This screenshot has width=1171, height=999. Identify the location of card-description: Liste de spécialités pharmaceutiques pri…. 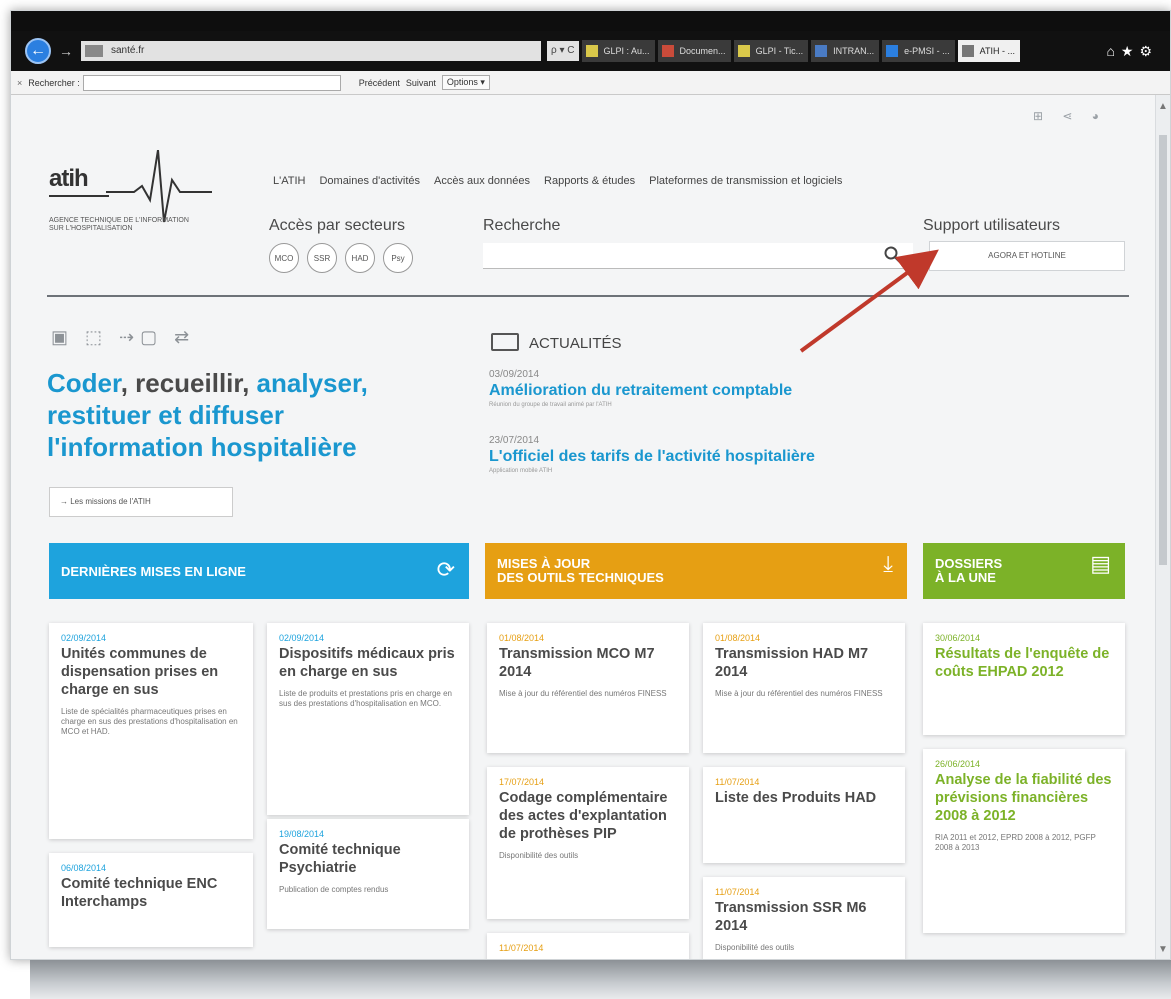
(149, 721).